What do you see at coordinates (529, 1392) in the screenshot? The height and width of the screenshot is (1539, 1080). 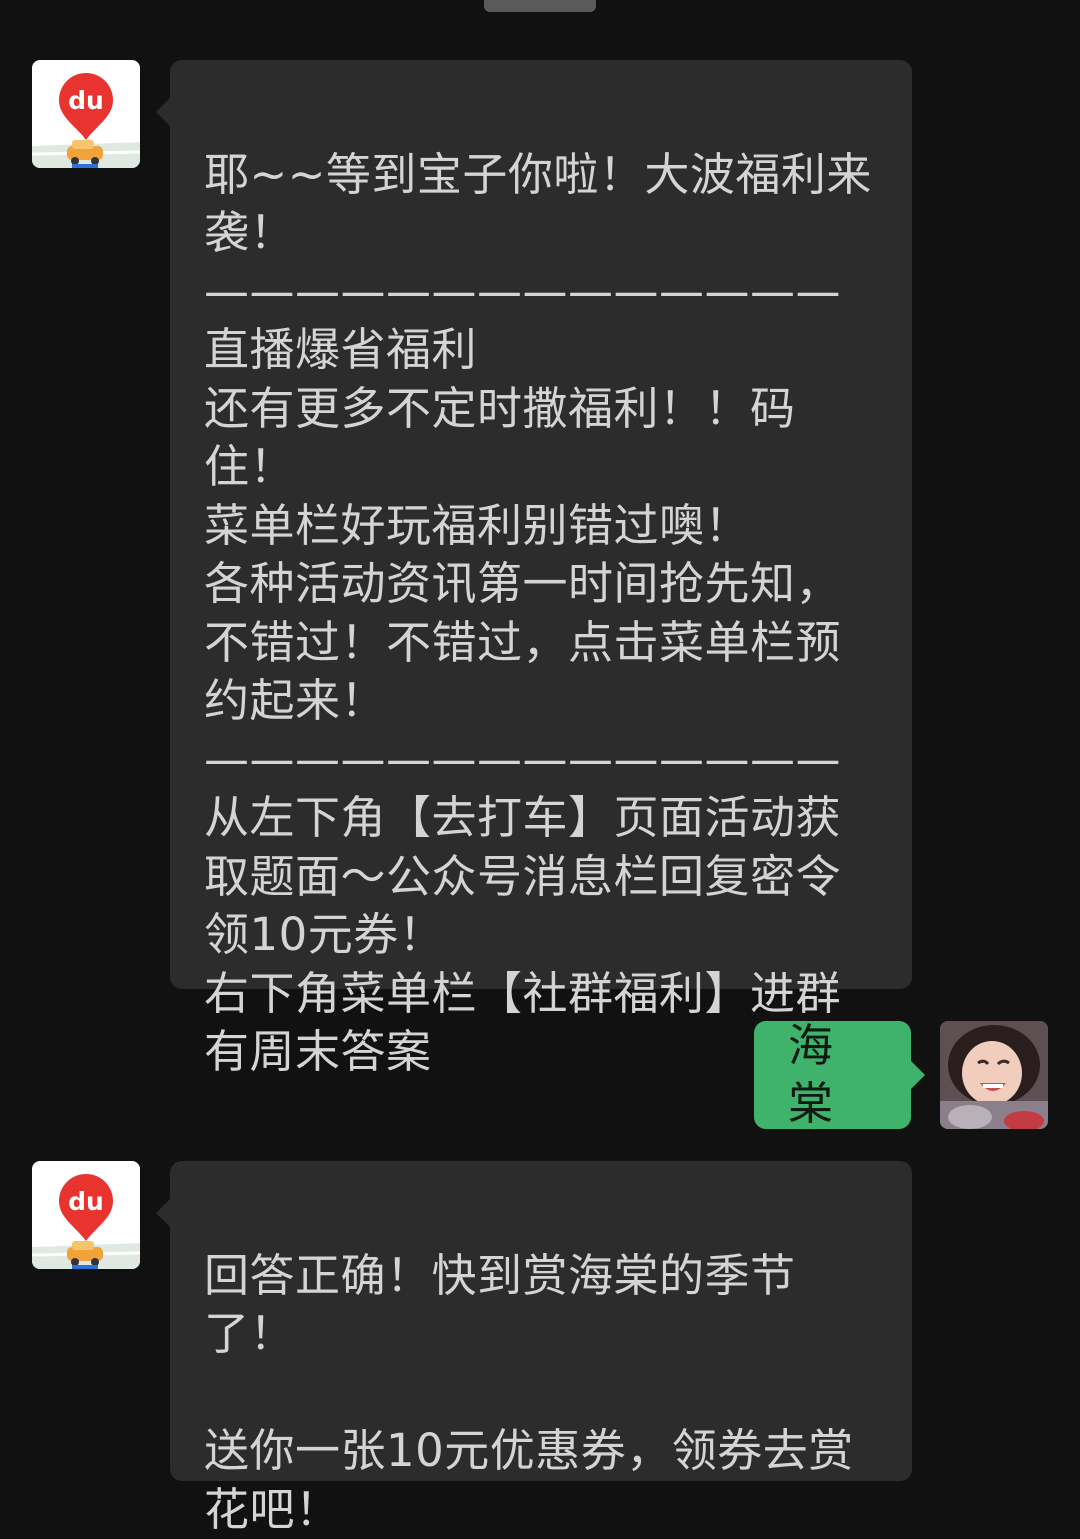 I see `message-text: 回答正确！快到赏海棠的季节了！ 送你一张10元优惠券，领券去赏花吧！` at bounding box center [529, 1392].